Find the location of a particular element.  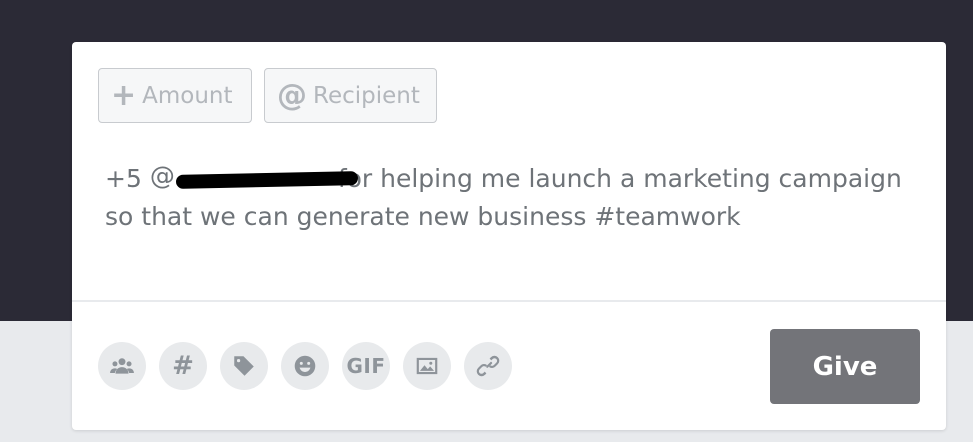

composer-divider is located at coordinates (509, 301).